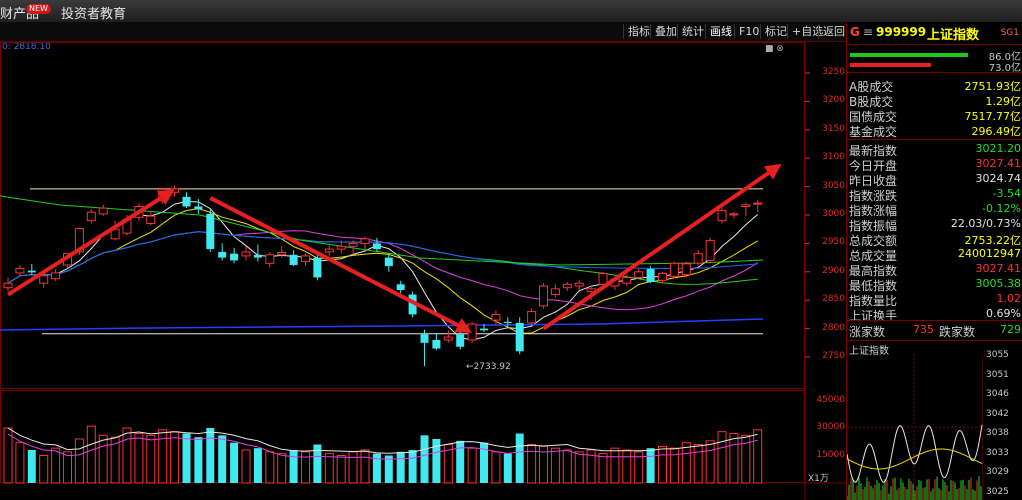 This screenshot has width=1022, height=500. I want to click on detail-row: 今日开盘 3027.41, so click(934, 165).